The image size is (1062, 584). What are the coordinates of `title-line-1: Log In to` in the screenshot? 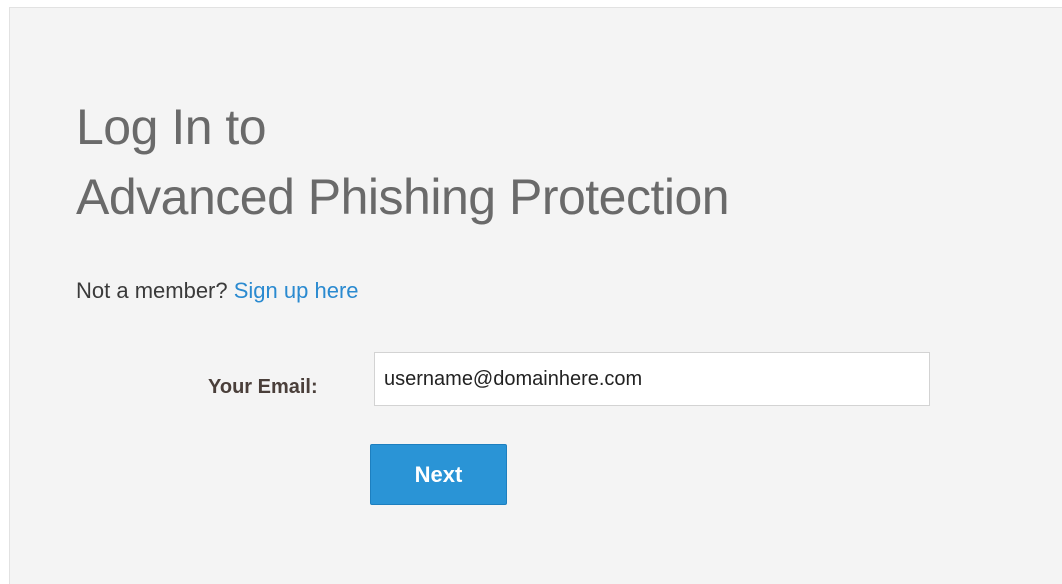 It's located at (171, 127).